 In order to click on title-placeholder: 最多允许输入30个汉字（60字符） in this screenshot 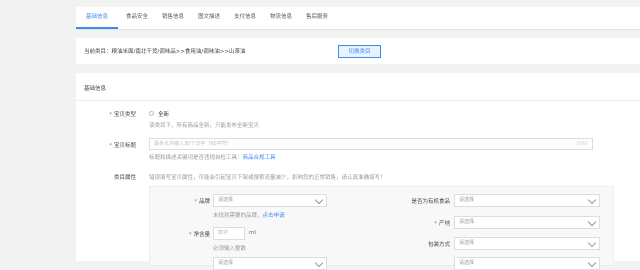, I will do `click(193, 144)`.